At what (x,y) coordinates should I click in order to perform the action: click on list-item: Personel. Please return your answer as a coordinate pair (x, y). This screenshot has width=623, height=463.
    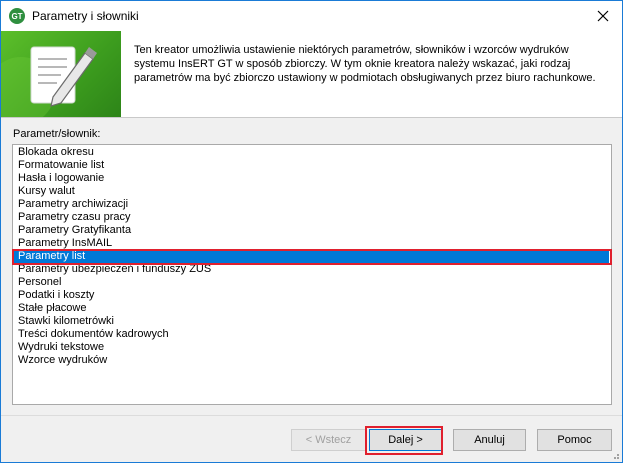
    Looking at the image, I should click on (311, 282).